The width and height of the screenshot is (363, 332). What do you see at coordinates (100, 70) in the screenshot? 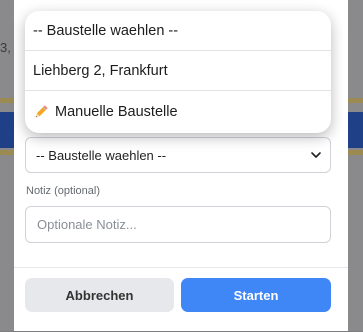
I see `dropdown-option-label: Liehberg 2, Frankfurt` at bounding box center [100, 70].